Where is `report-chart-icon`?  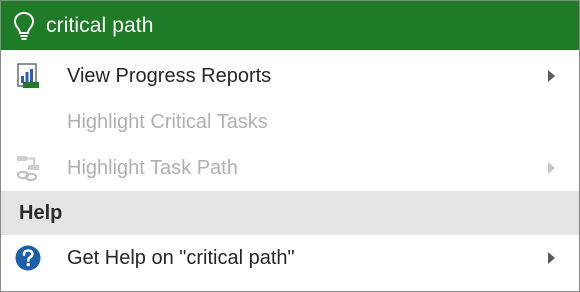 report-chart-icon is located at coordinates (28, 76).